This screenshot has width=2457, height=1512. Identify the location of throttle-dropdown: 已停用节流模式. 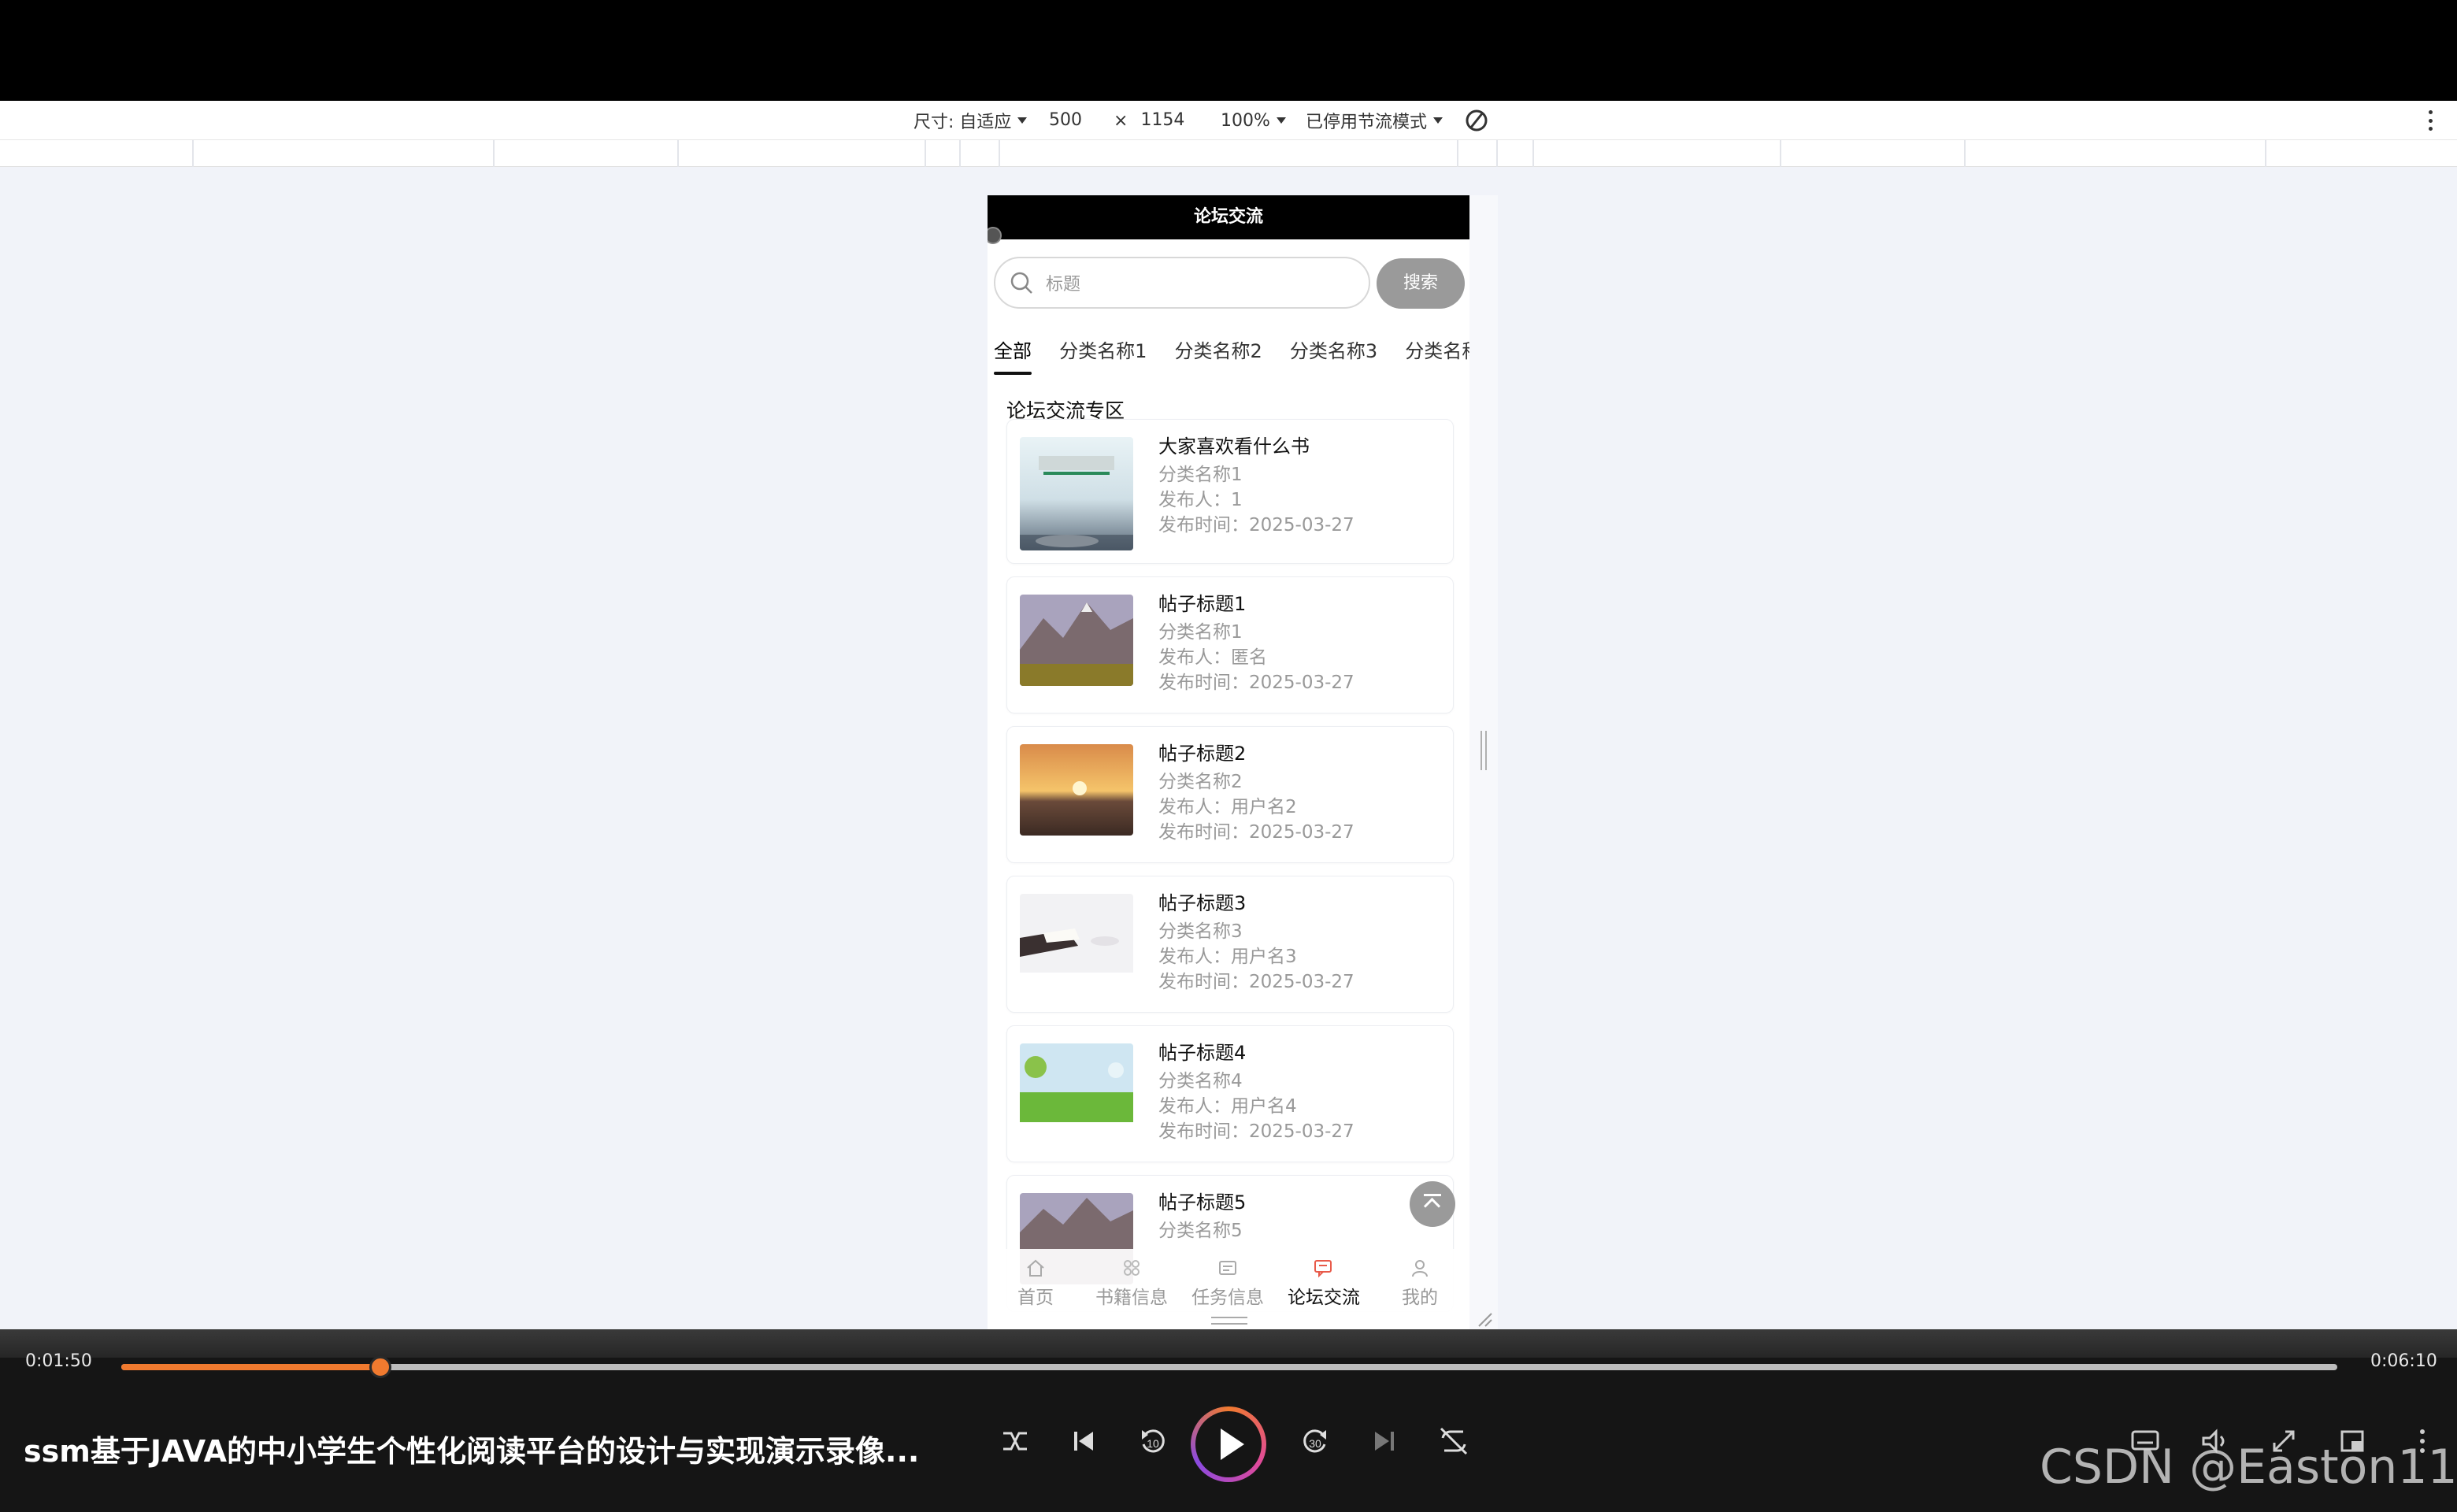
(1374, 120).